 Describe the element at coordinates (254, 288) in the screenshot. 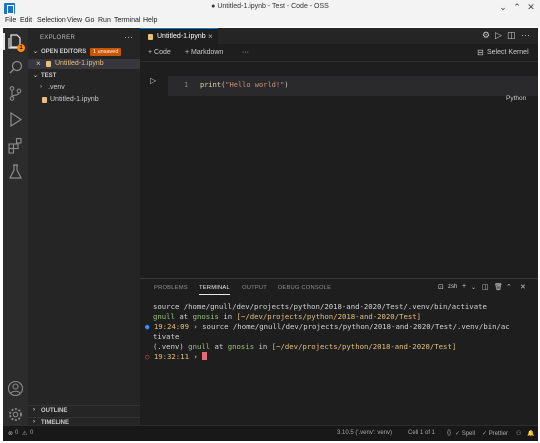

I see `tab-output: OUTPUT` at that location.